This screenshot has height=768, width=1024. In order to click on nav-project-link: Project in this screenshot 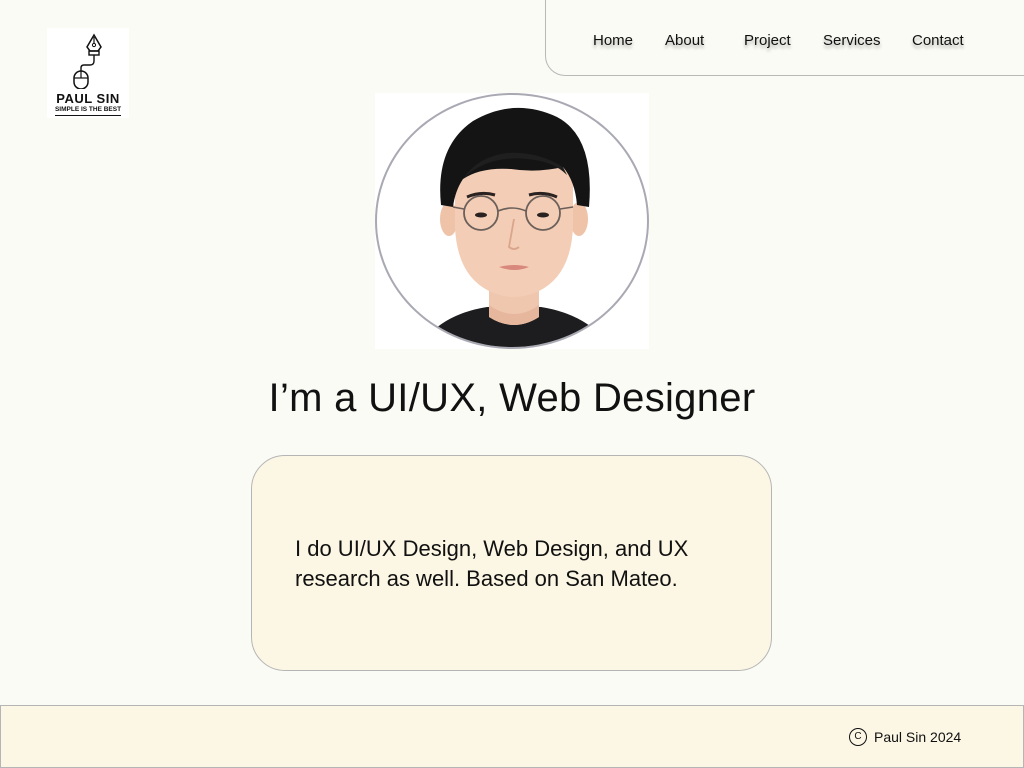, I will do `click(767, 40)`.